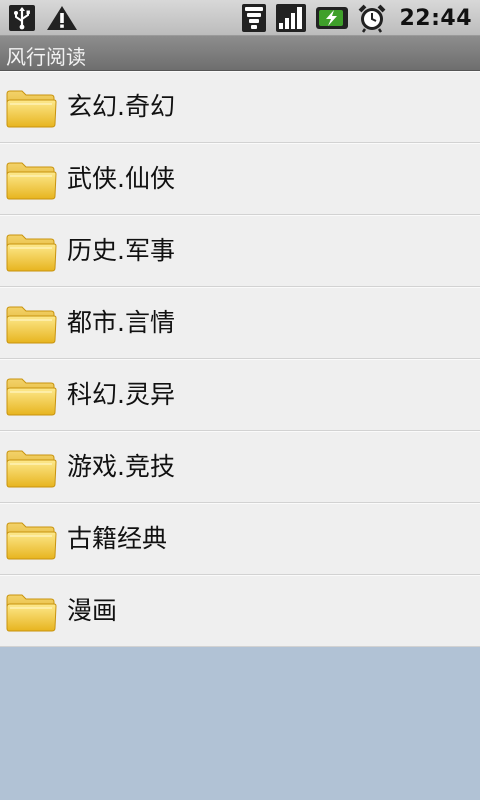  Describe the element at coordinates (240, 53) in the screenshot. I see `title-bar: 风行阅读` at that location.